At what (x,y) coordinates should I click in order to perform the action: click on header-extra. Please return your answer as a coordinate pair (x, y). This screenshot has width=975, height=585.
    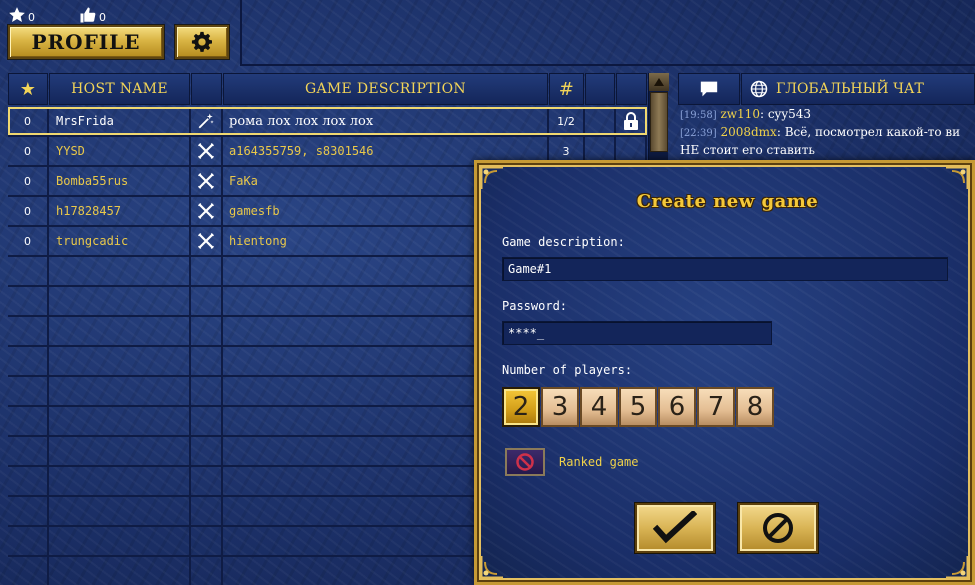
    Looking at the image, I should click on (600, 89).